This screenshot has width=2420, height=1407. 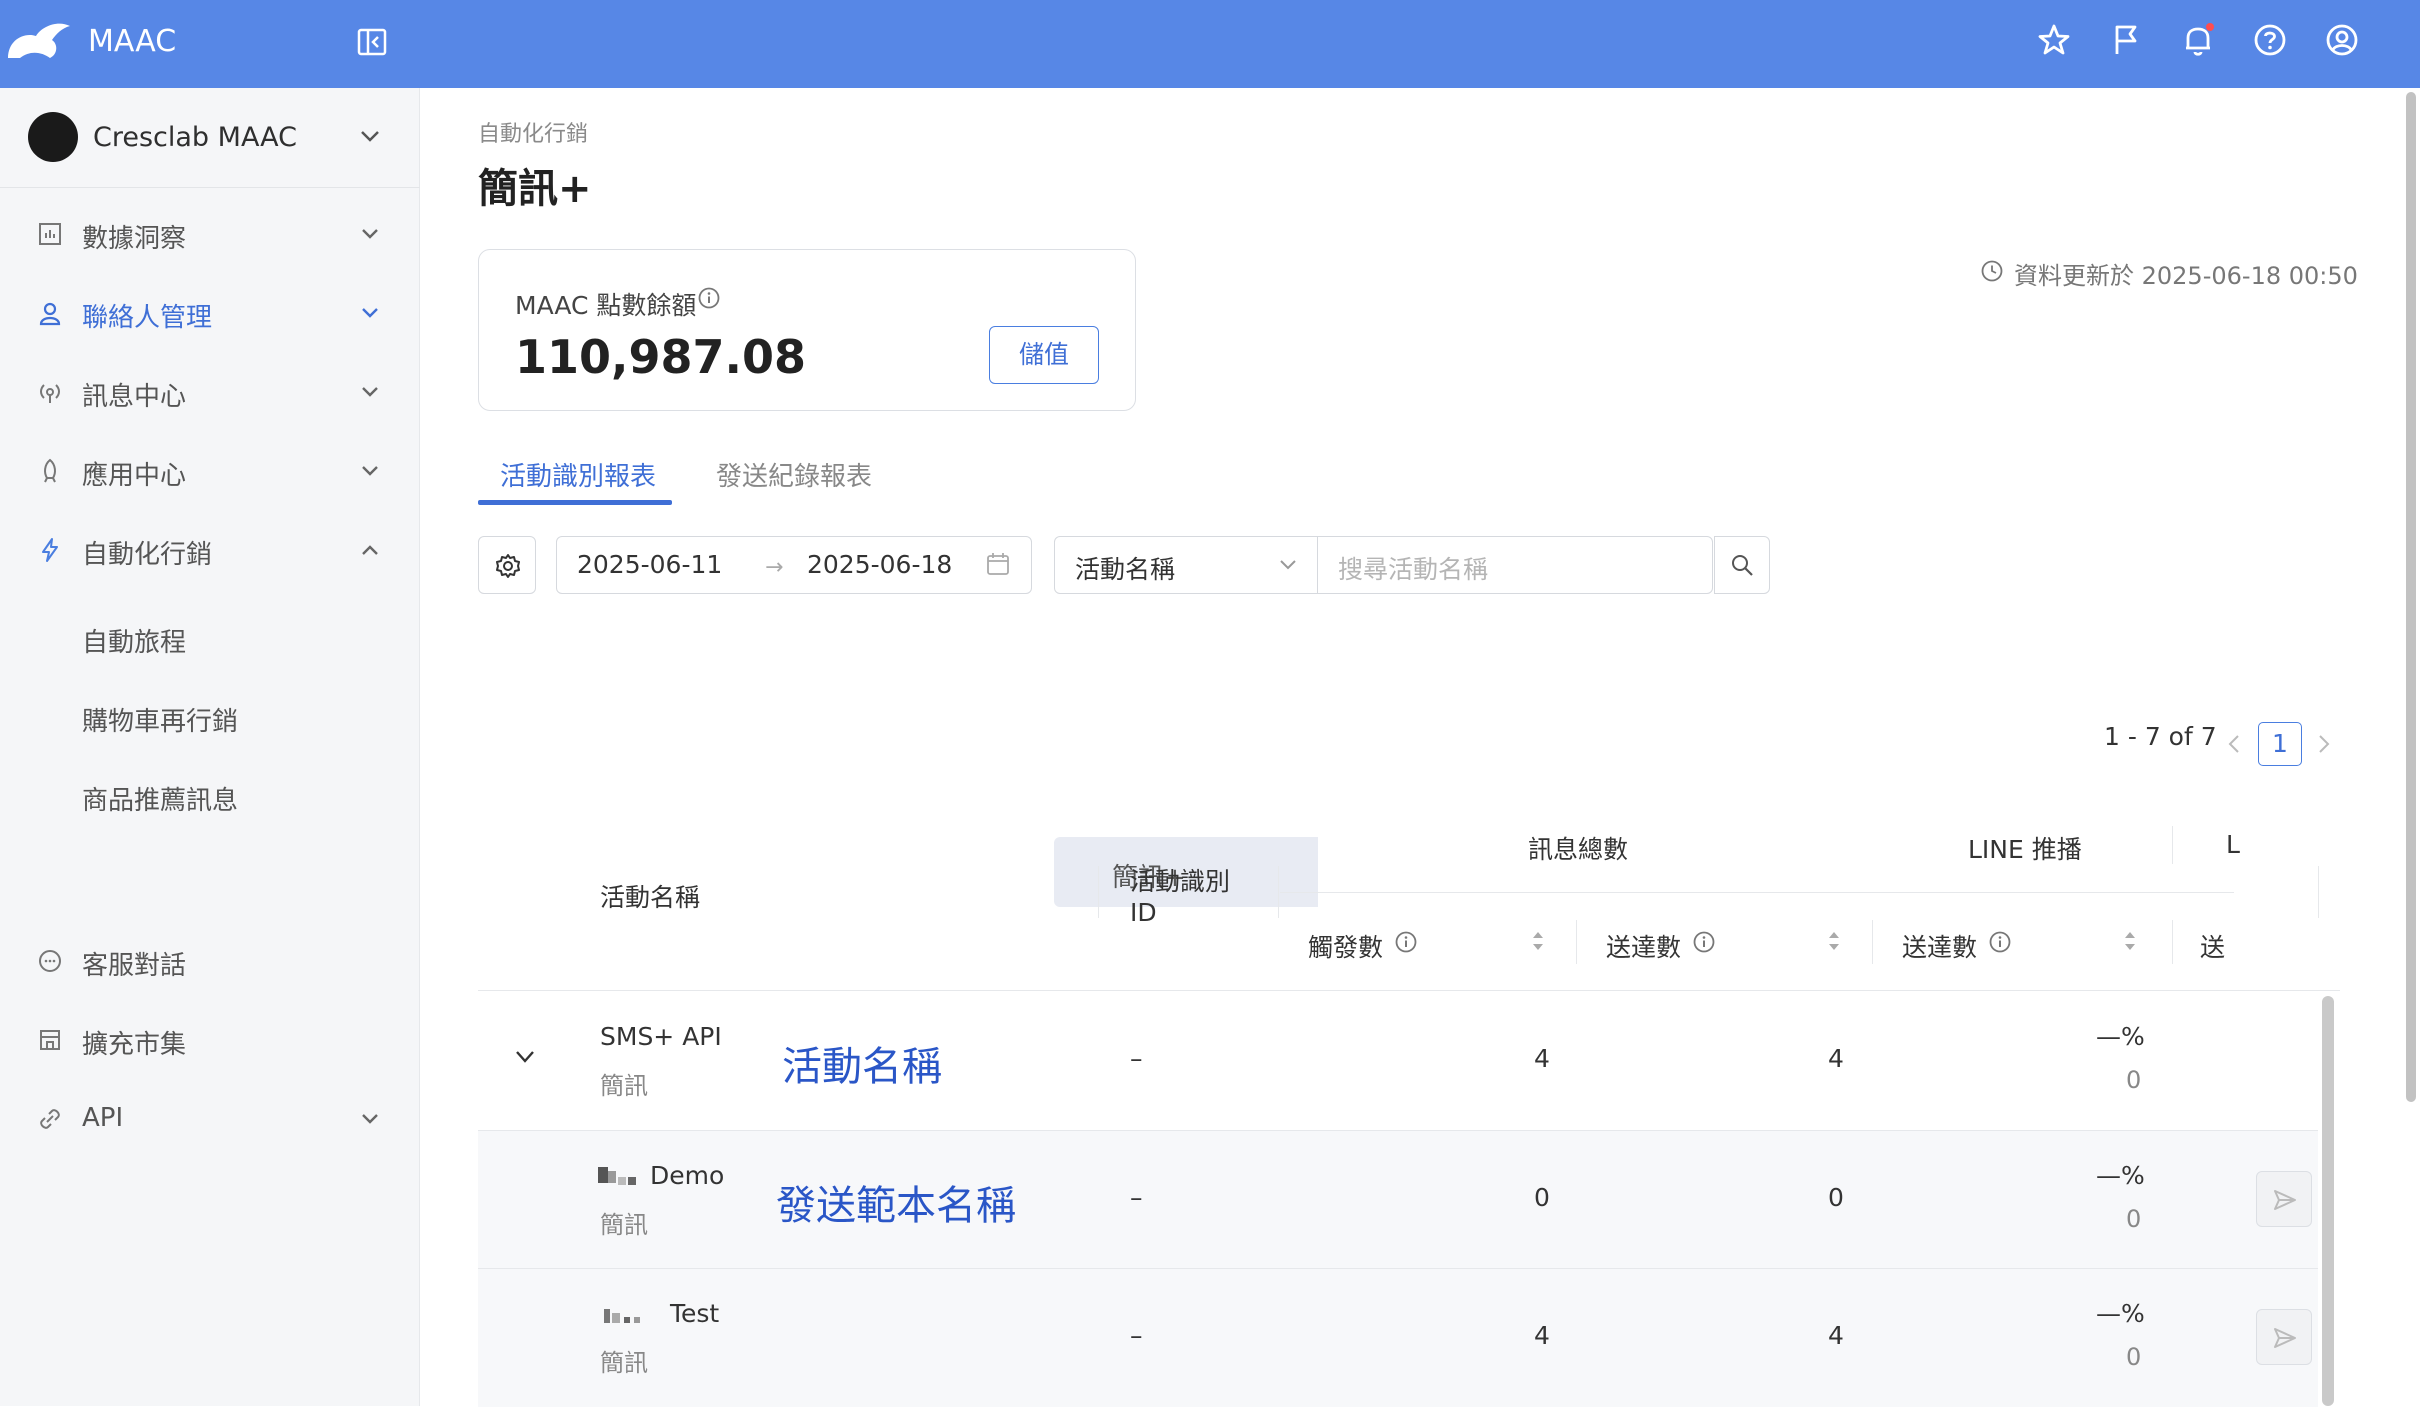 I want to click on org-switcher: Cresclab MAAC, so click(x=210, y=138).